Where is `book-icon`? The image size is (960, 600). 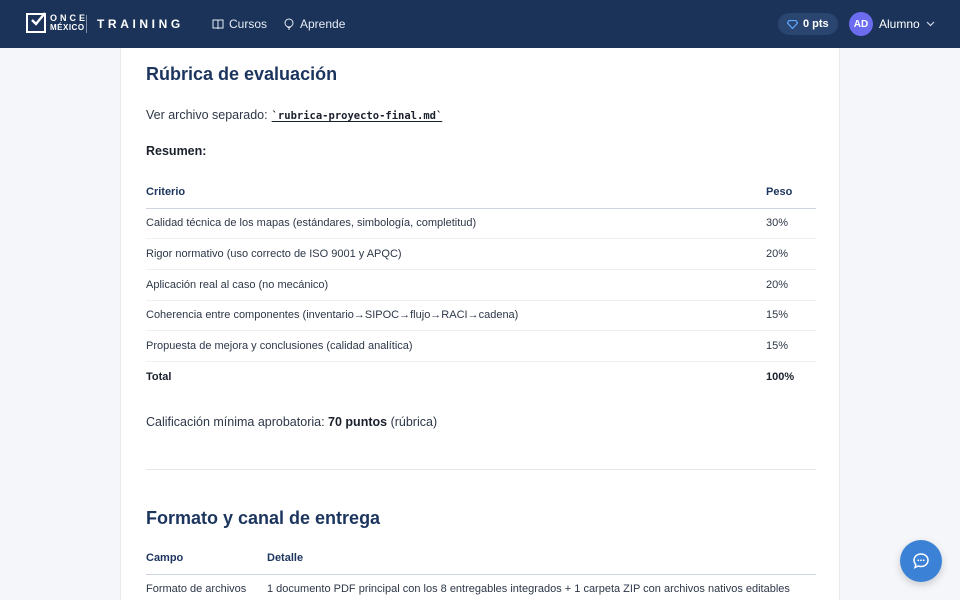
book-icon is located at coordinates (218, 24).